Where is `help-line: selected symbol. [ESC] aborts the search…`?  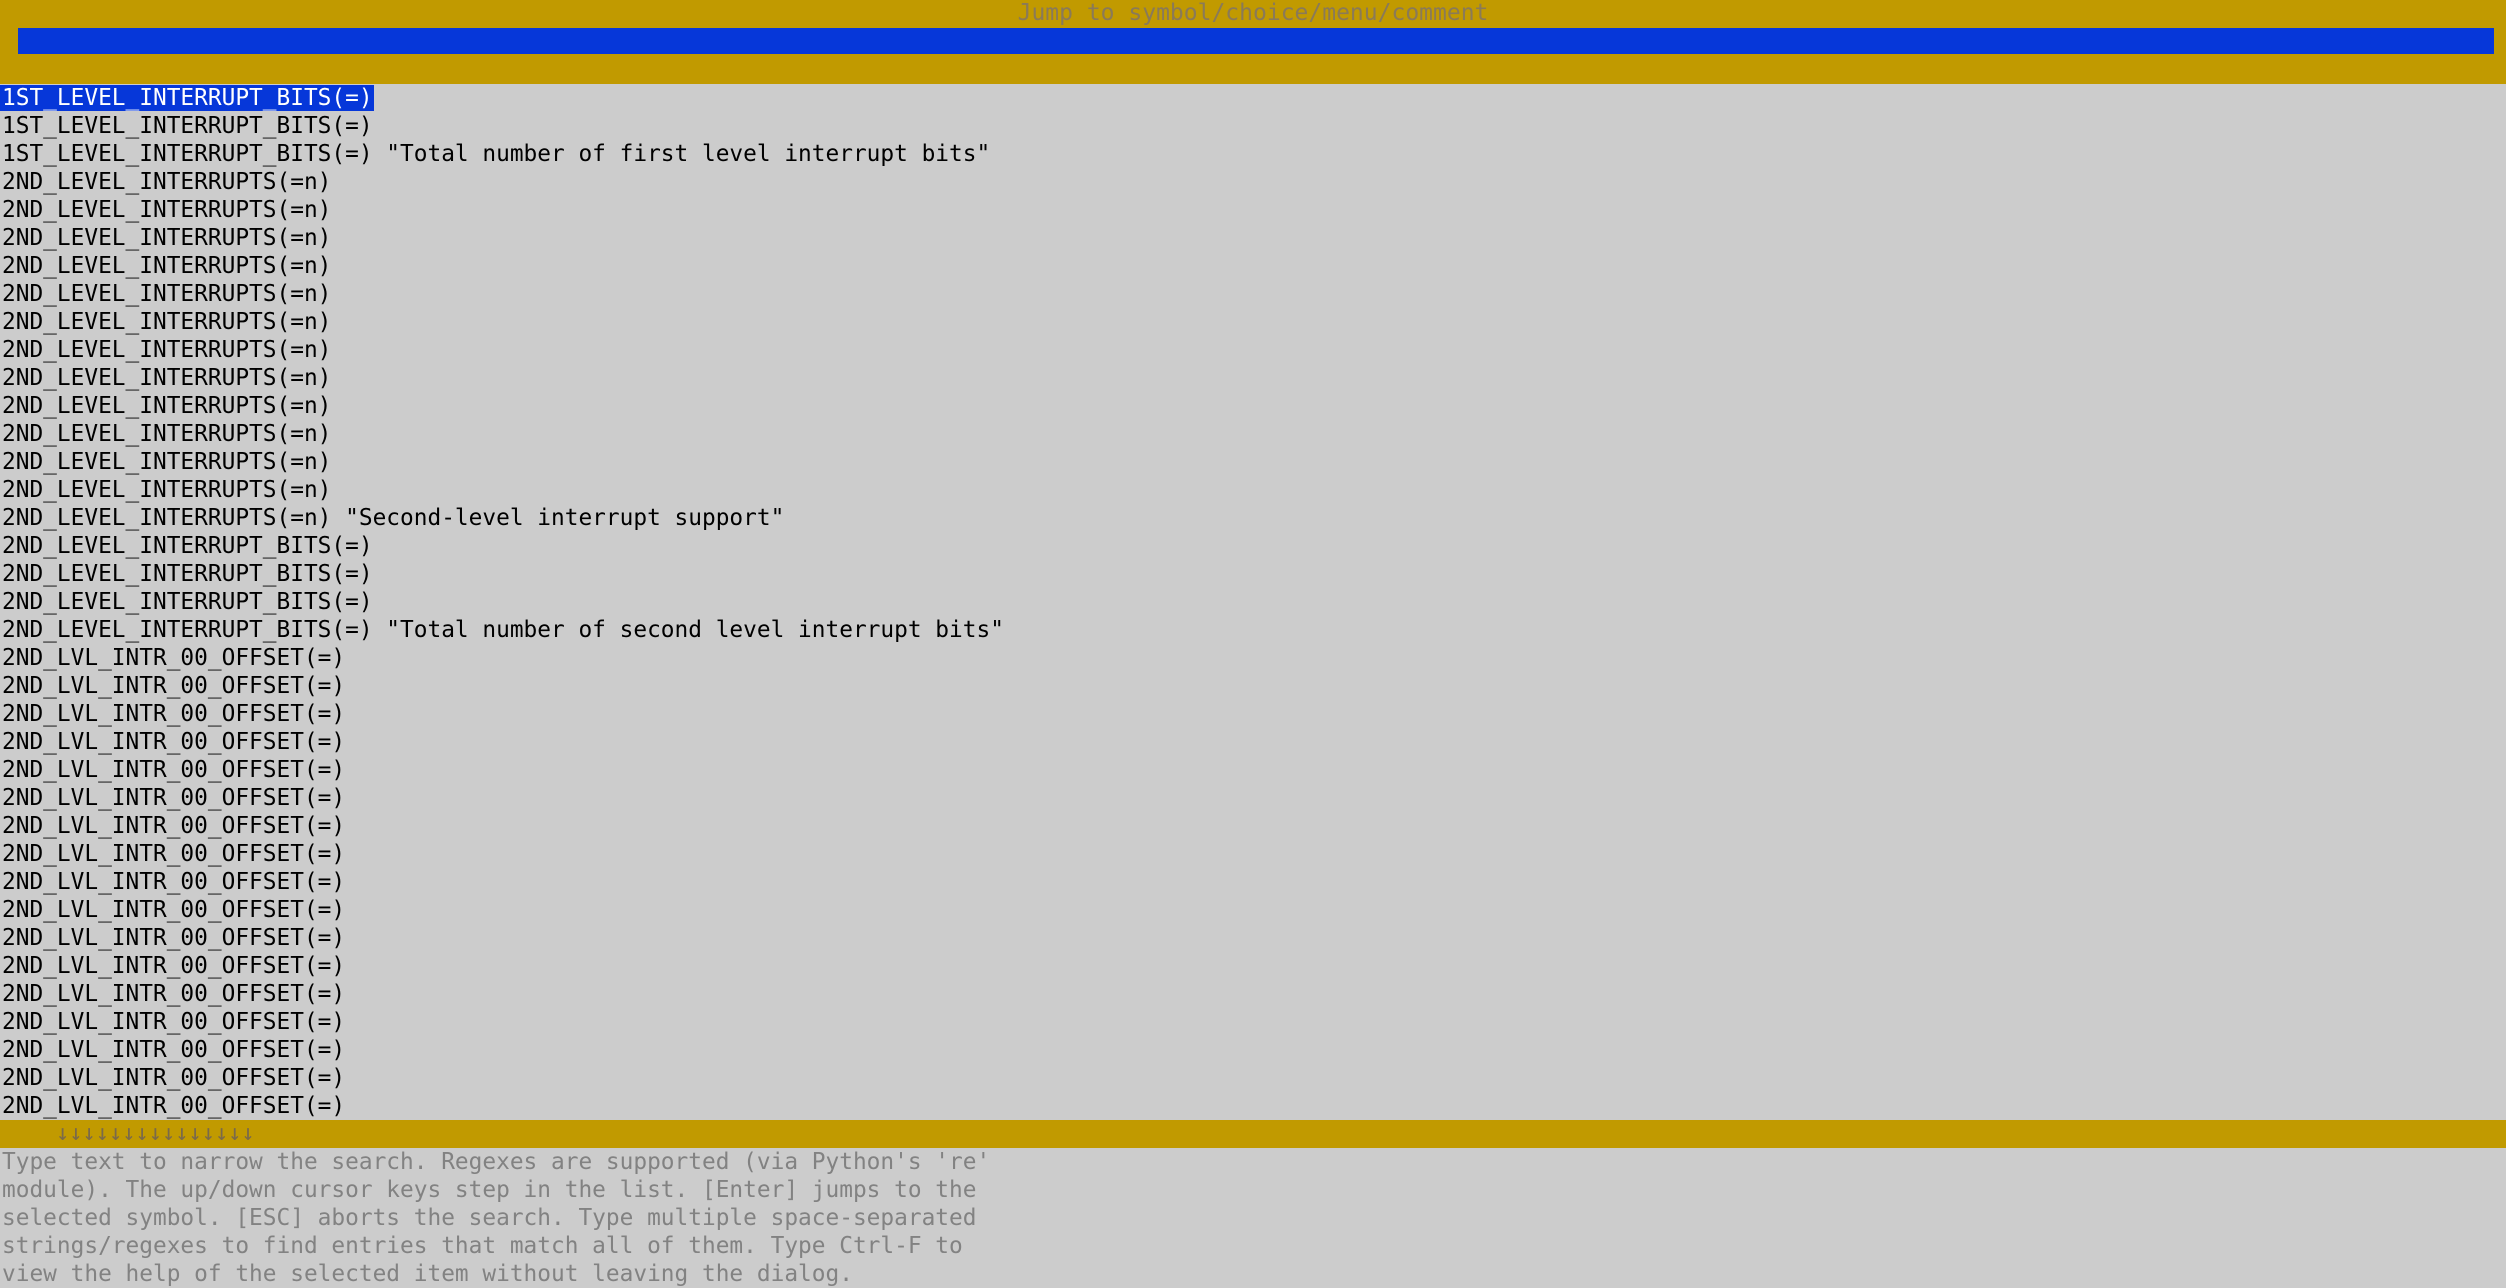 help-line: selected symbol. [ESC] aborts the search… is located at coordinates (489, 1218).